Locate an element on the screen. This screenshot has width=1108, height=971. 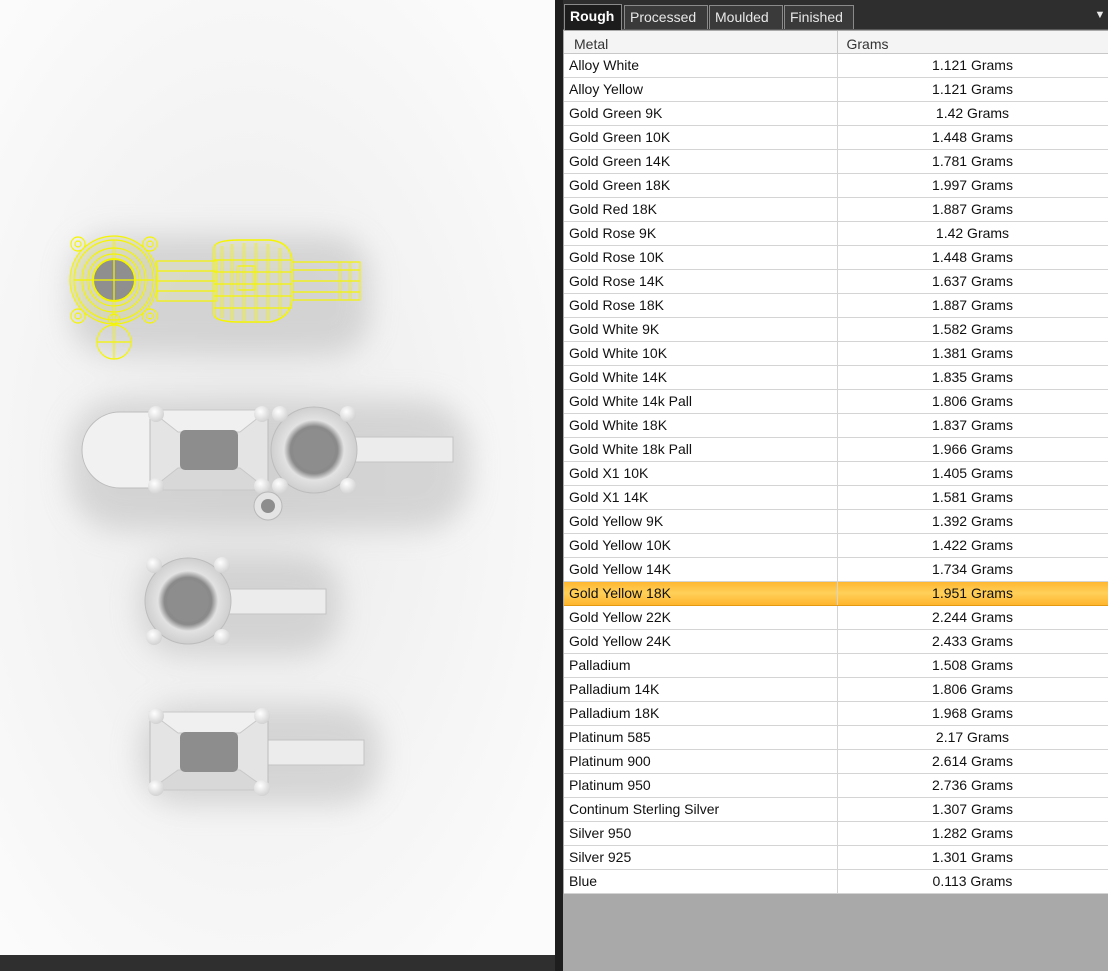
table-row: Gold White 14k Pall 1.806 Grams is located at coordinates (836, 401).